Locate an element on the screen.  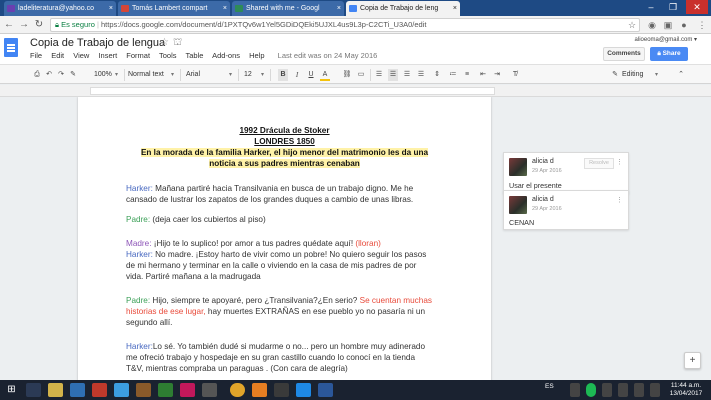
bold-icon: B is located at coordinates (283, 75).